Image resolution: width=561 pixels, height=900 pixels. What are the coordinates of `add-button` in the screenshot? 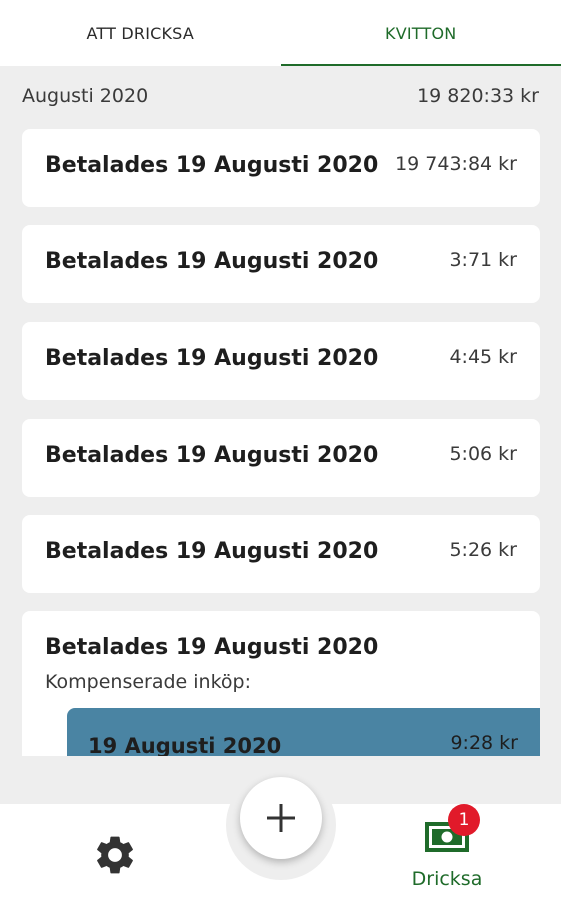 It's located at (281, 818).